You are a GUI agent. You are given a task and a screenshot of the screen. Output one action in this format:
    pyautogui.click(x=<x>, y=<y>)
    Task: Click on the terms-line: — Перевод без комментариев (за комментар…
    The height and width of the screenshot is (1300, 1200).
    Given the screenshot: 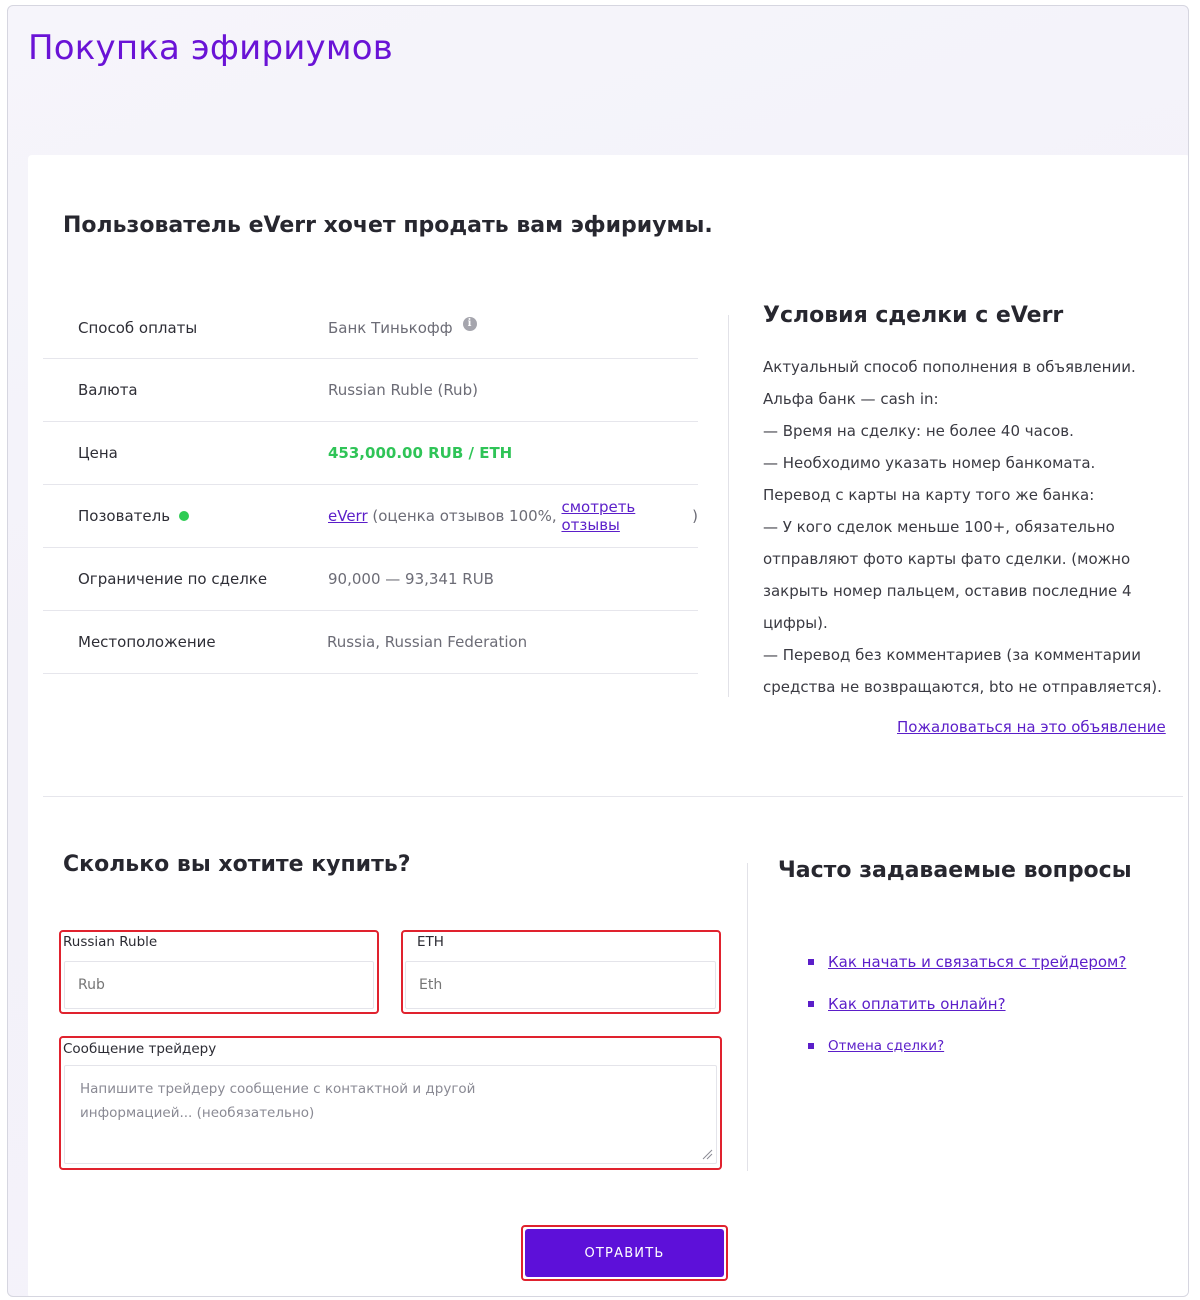 What is the action you would take?
    pyautogui.click(x=962, y=671)
    